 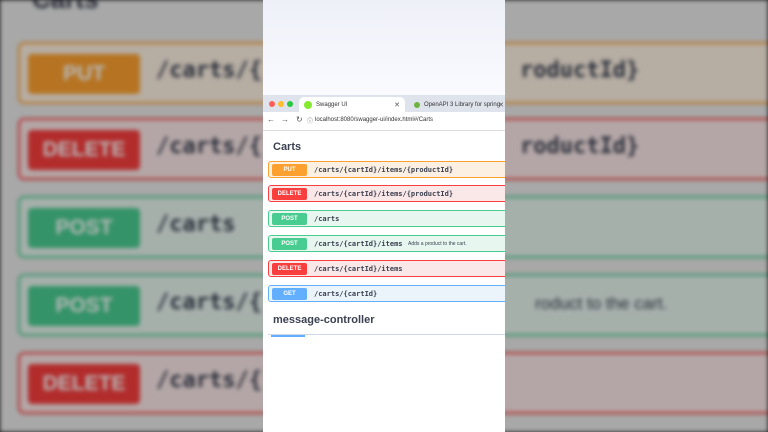 I want to click on operation-path: /carts, so click(x=327, y=219).